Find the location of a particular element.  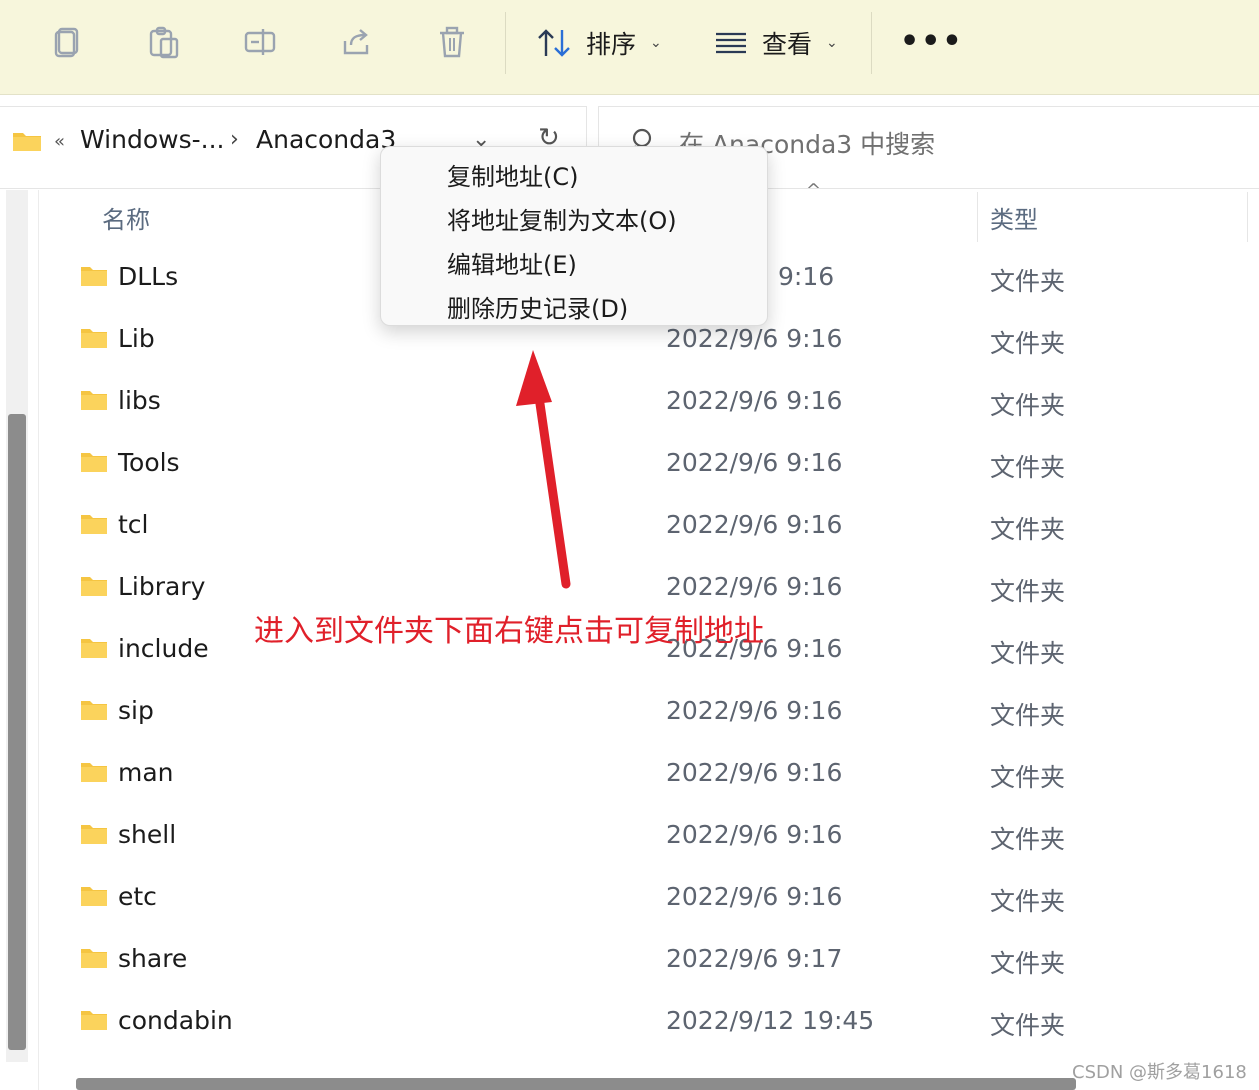

sort-icon is located at coordinates (554, 43).